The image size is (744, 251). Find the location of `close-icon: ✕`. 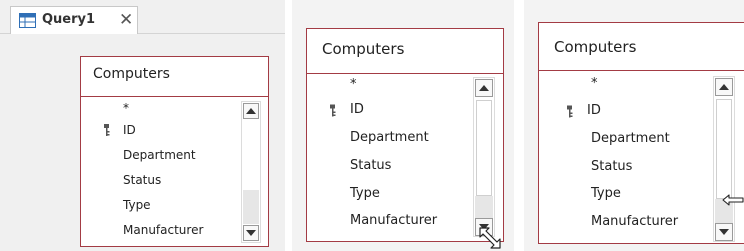

close-icon: ✕ is located at coordinates (126, 20).